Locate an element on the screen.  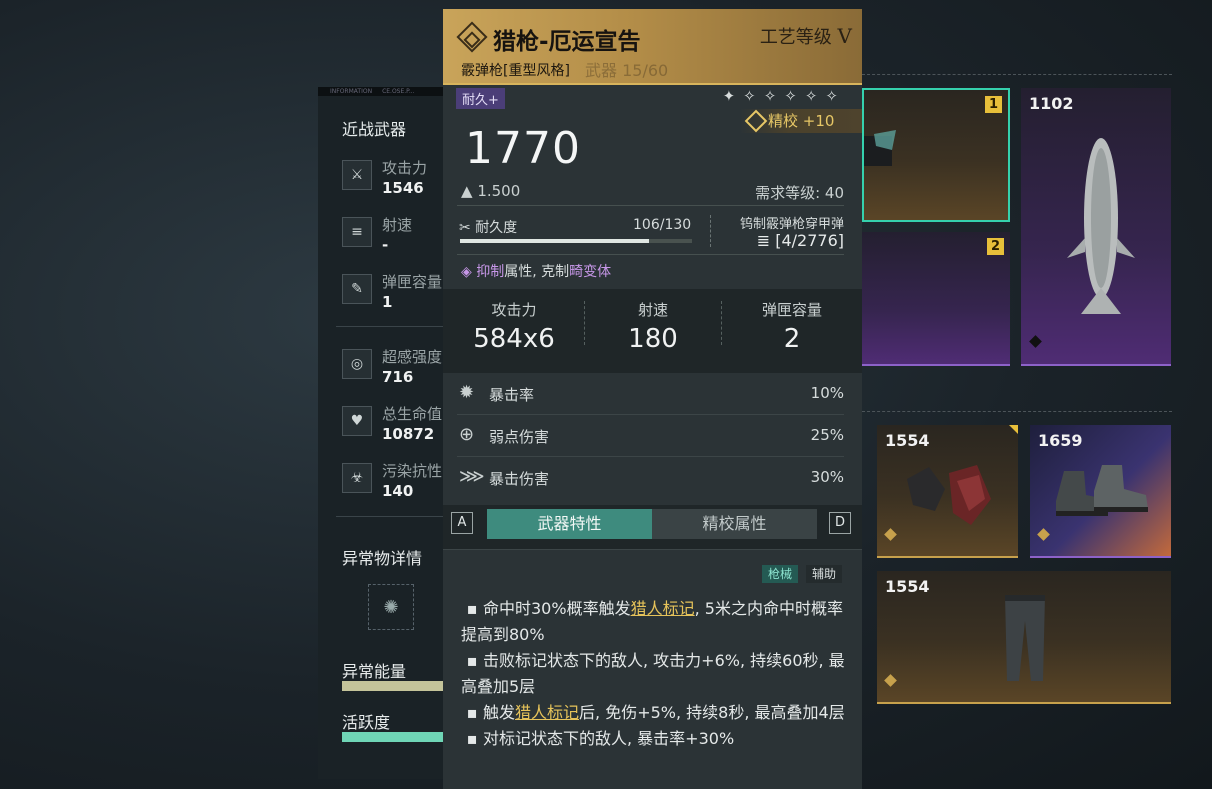
trait-item: ▪ 击败标记状态下的敌人, 攻击力+6%, 持续60秒, 最高叠加5层 is located at coordinates (657, 674).